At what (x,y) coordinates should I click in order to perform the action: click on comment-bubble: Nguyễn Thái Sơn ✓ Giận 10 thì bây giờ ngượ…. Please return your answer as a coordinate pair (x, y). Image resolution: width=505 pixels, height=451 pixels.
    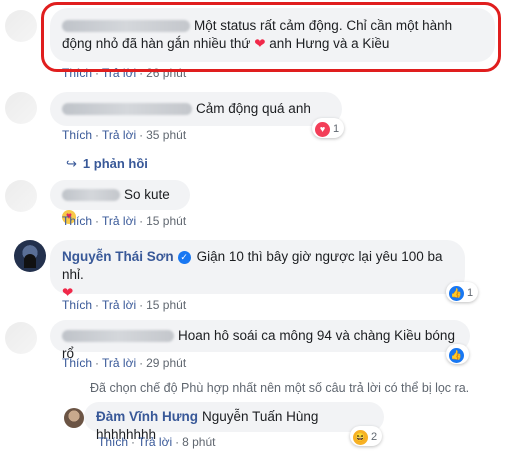
    Looking at the image, I should click on (257, 270).